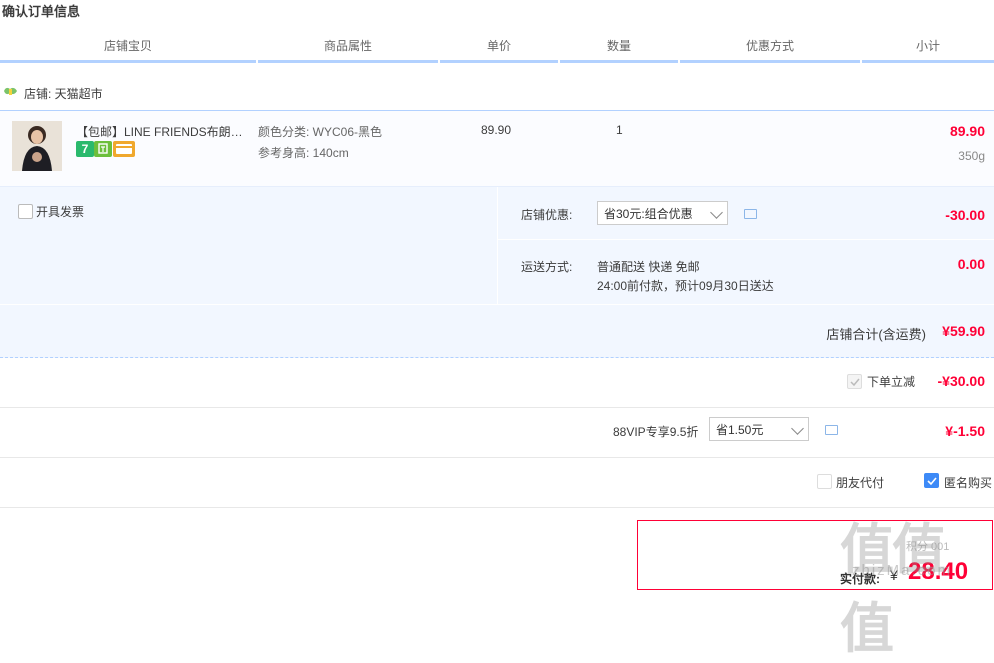  What do you see at coordinates (965, 215) in the screenshot?
I see `shop-discount-amount: -30.00` at bounding box center [965, 215].